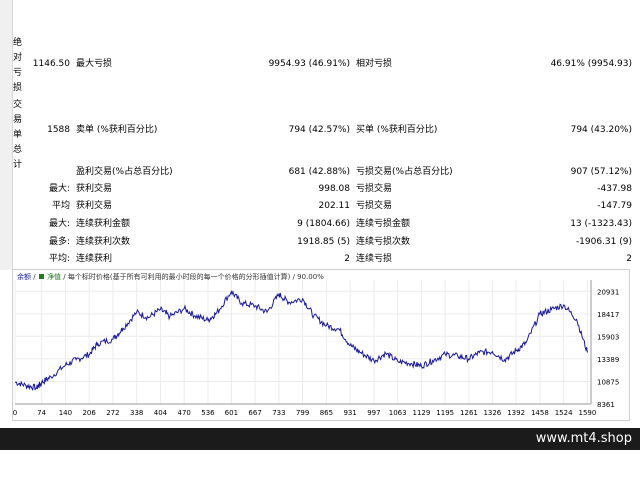  I want to click on x-tick-label: 997, so click(373, 413).